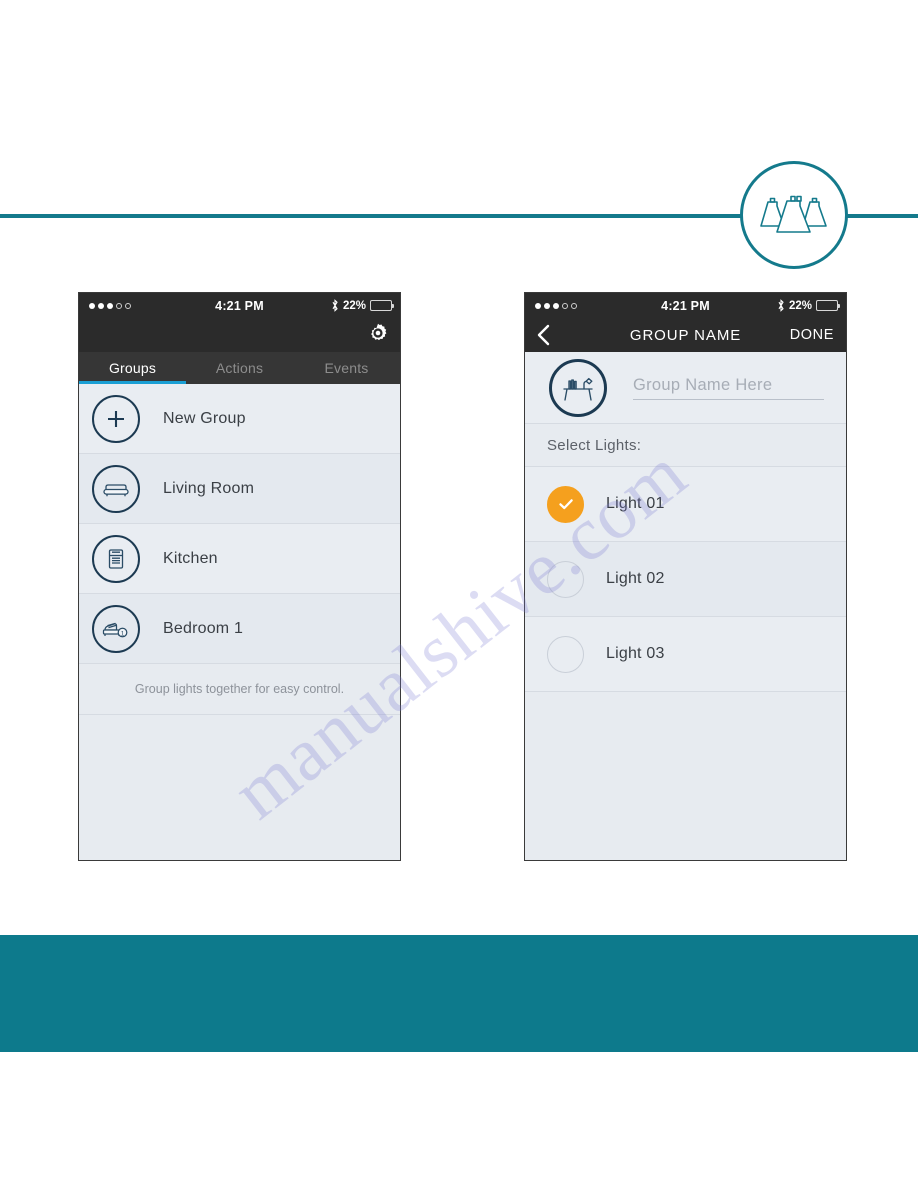 This screenshot has width=918, height=1188. I want to click on lights-list: Light 01 Light 02 Light 03, so click(685, 579).